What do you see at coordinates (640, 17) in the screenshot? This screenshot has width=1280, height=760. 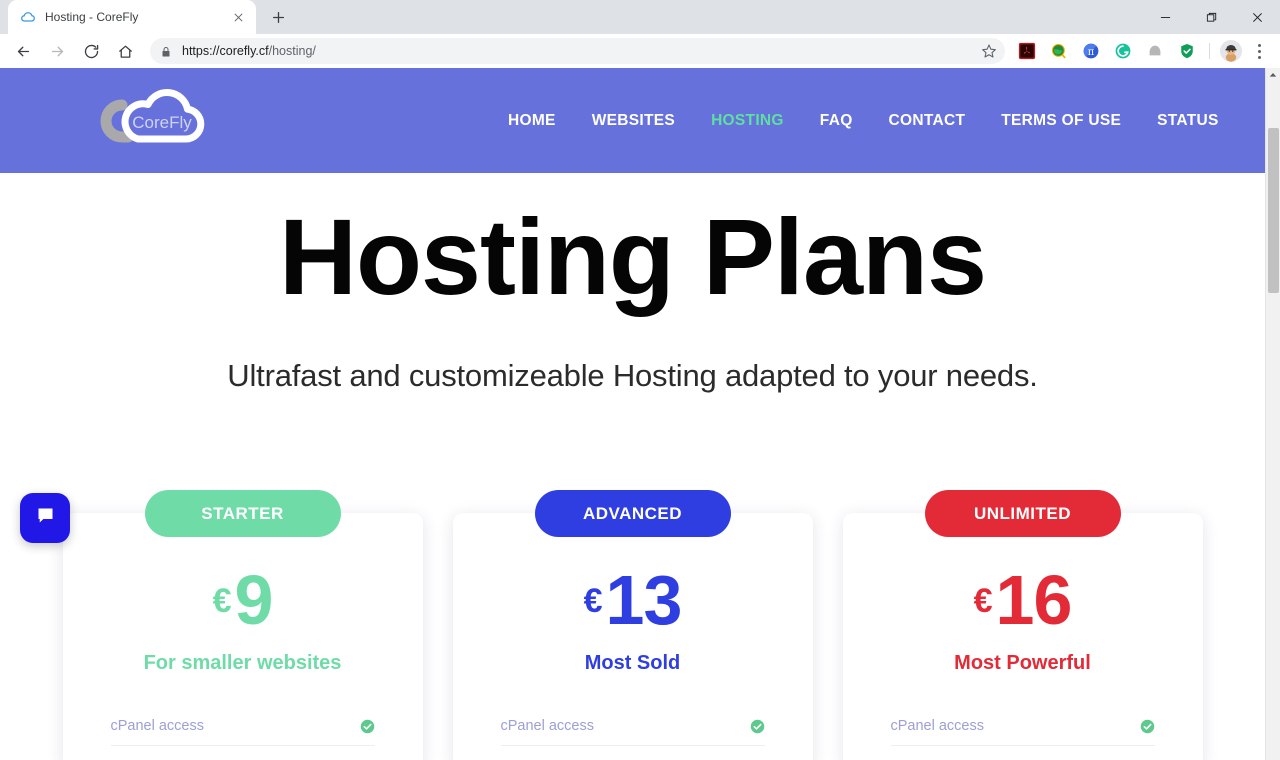 I see `browser-titlebar: Hosting - CoreFly` at bounding box center [640, 17].